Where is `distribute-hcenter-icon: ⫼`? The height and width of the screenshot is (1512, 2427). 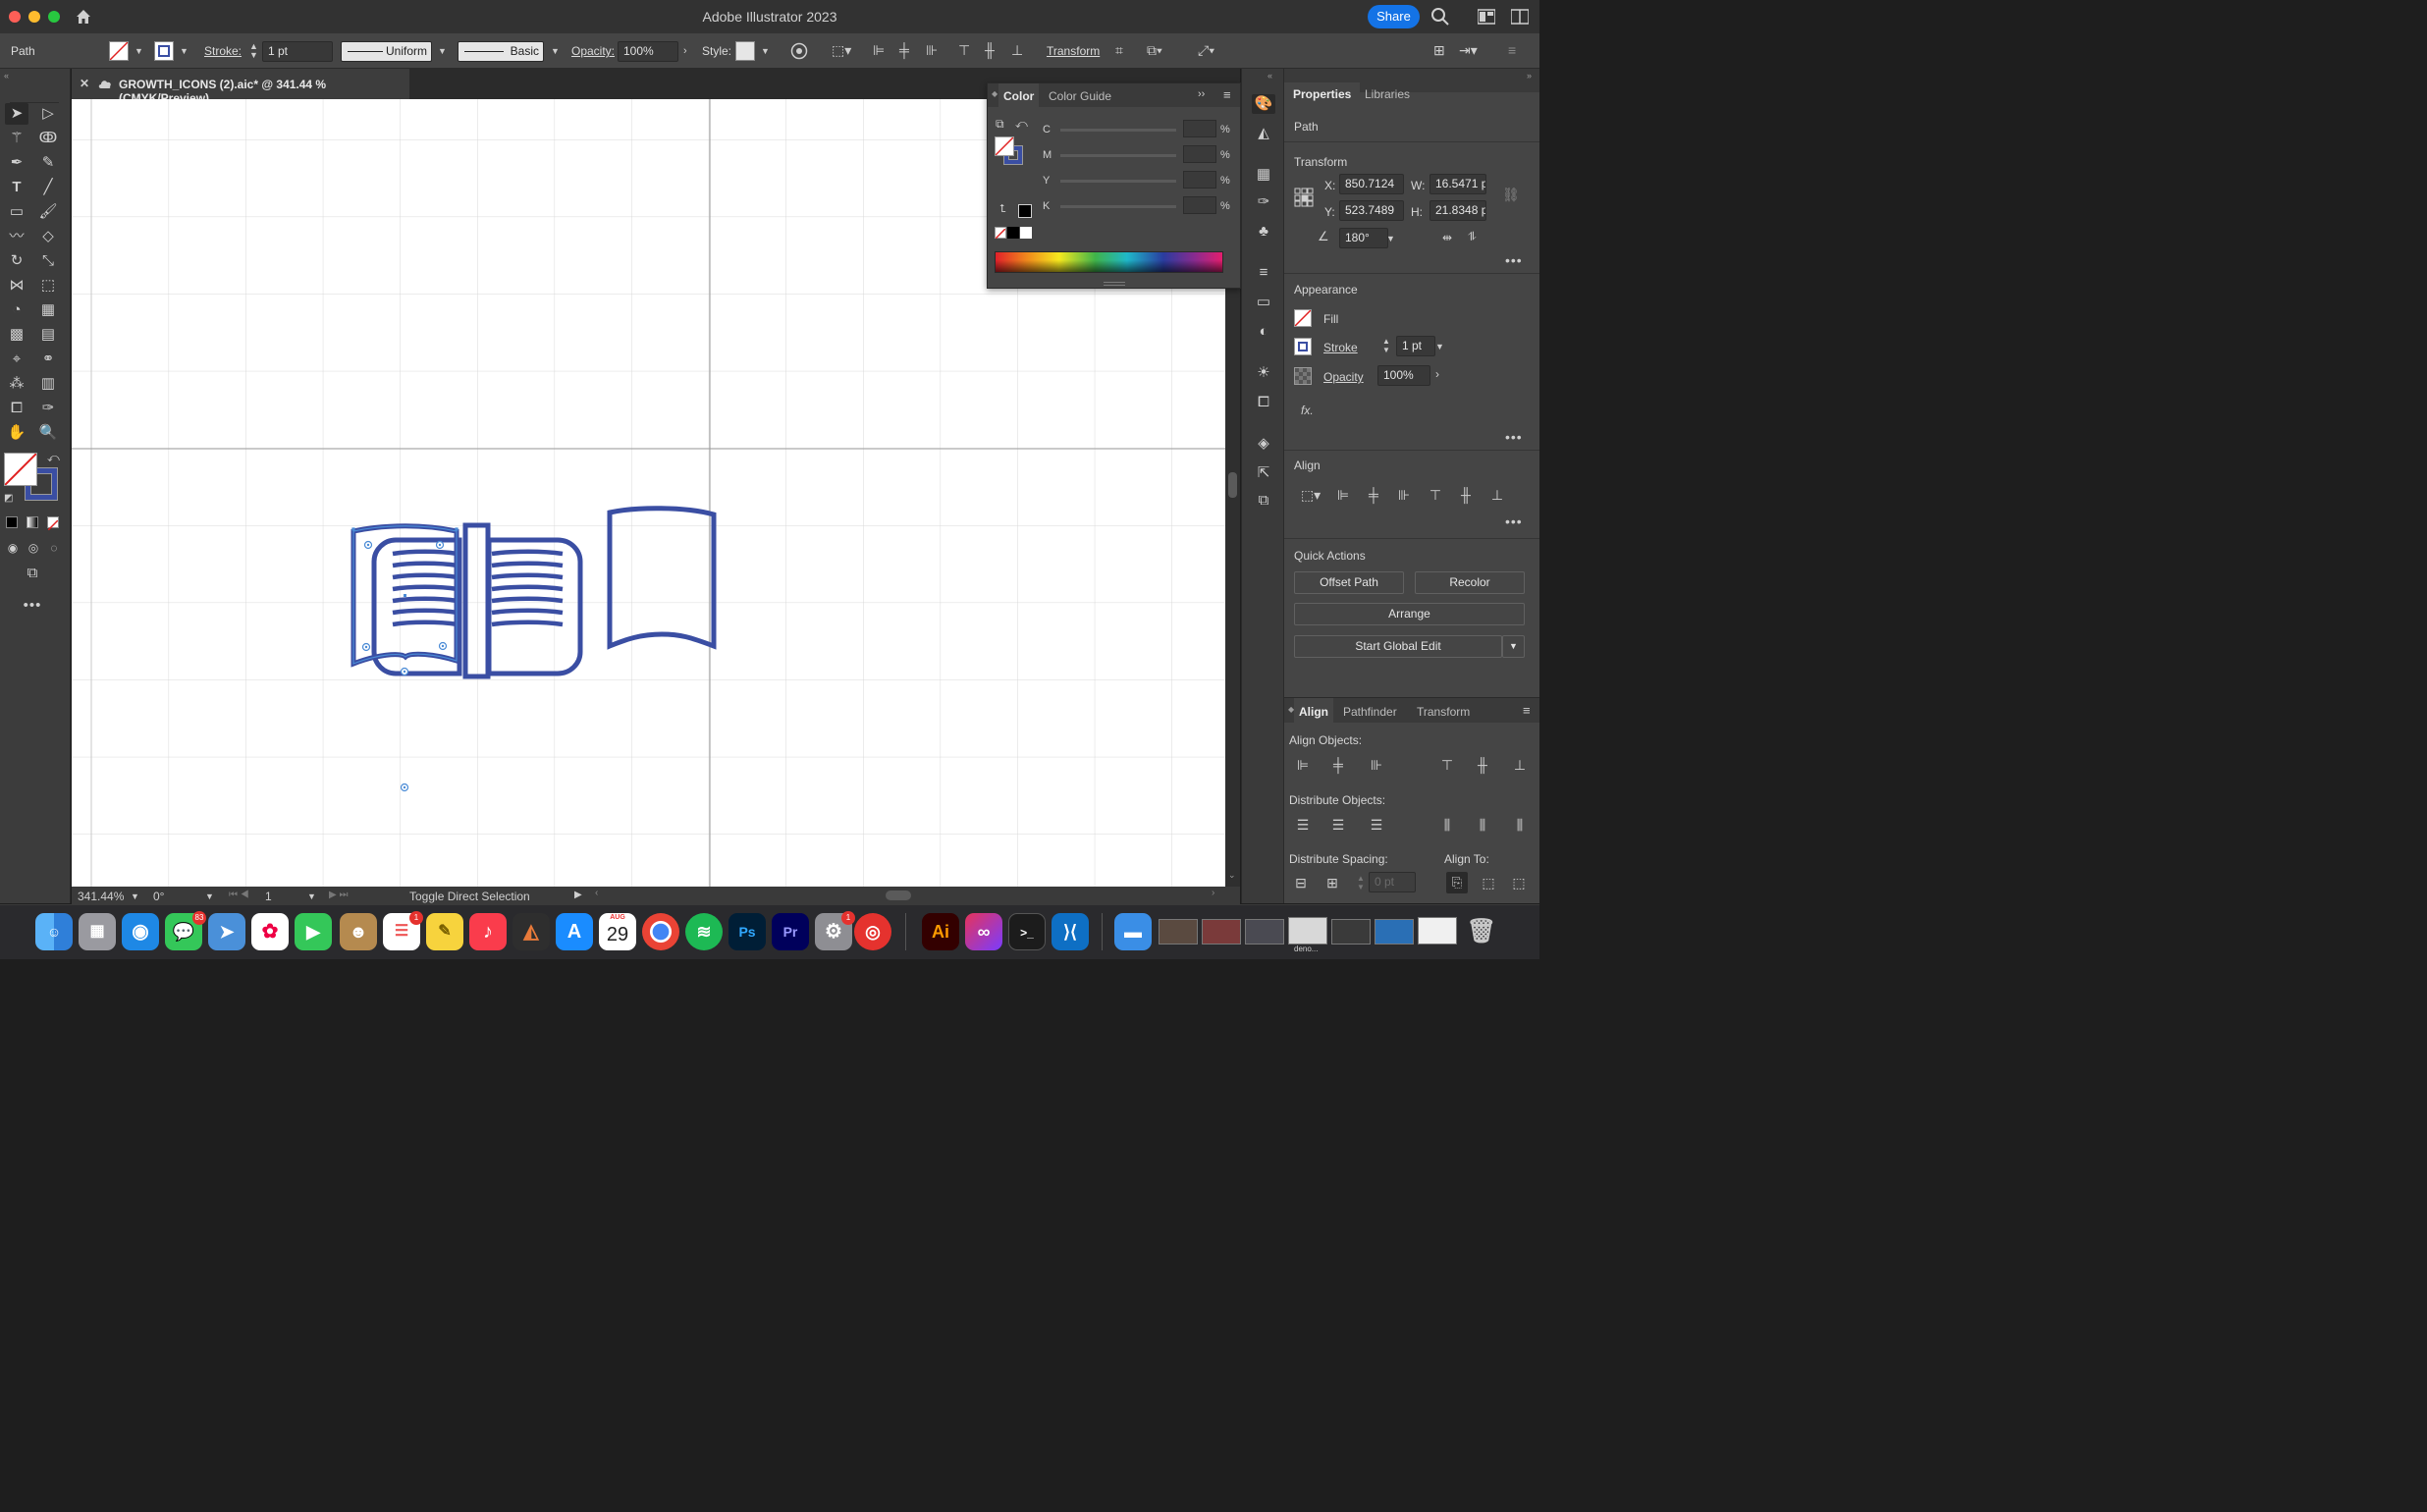
distribute-hcenter-icon: ⫼ is located at coordinates (1482, 825).